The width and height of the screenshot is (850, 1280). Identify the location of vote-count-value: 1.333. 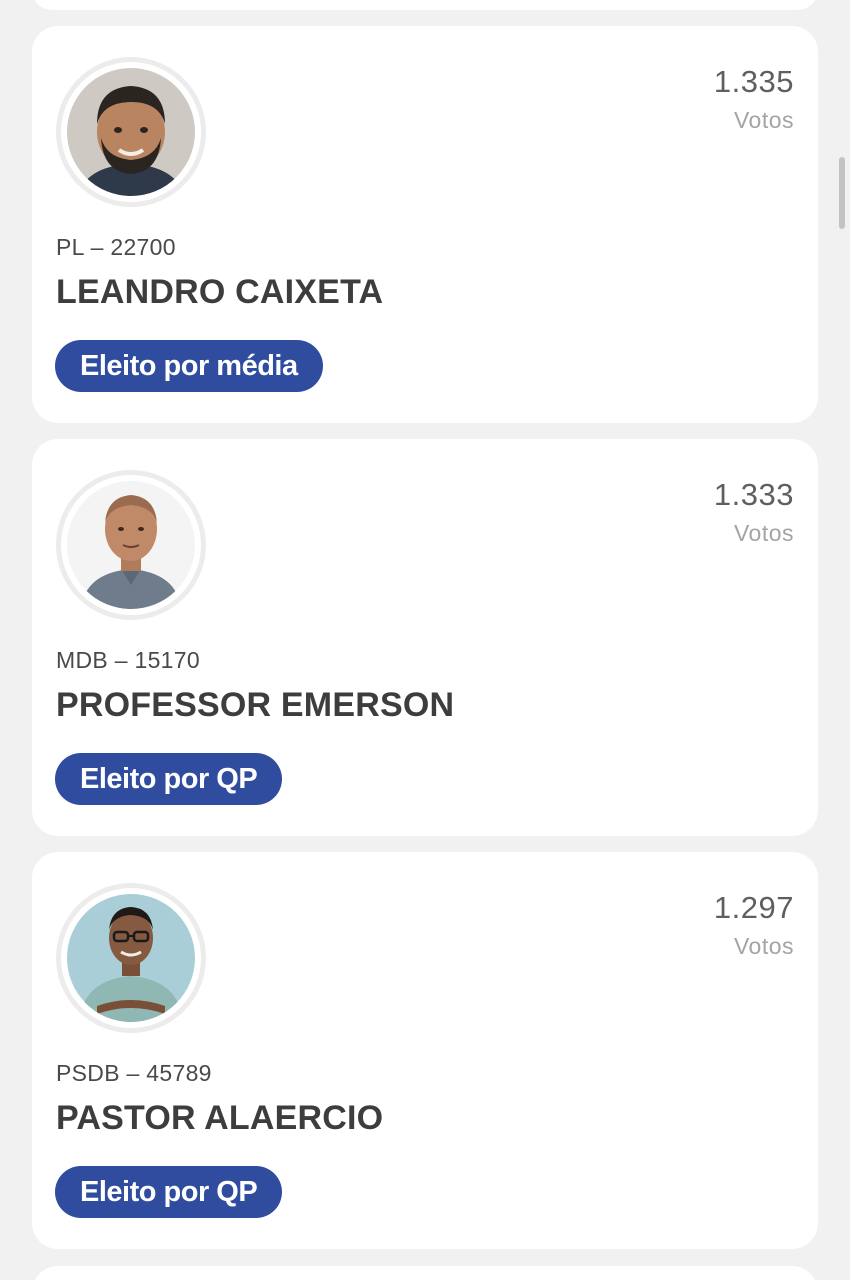
(753, 494).